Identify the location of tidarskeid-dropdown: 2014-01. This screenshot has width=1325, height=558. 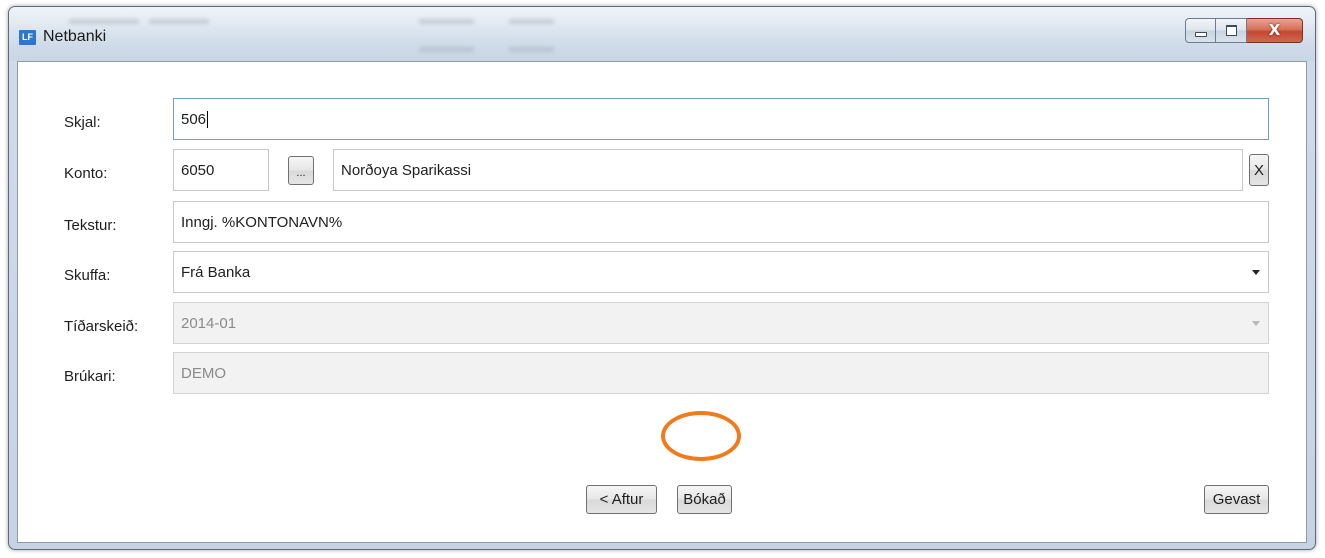
(721, 323).